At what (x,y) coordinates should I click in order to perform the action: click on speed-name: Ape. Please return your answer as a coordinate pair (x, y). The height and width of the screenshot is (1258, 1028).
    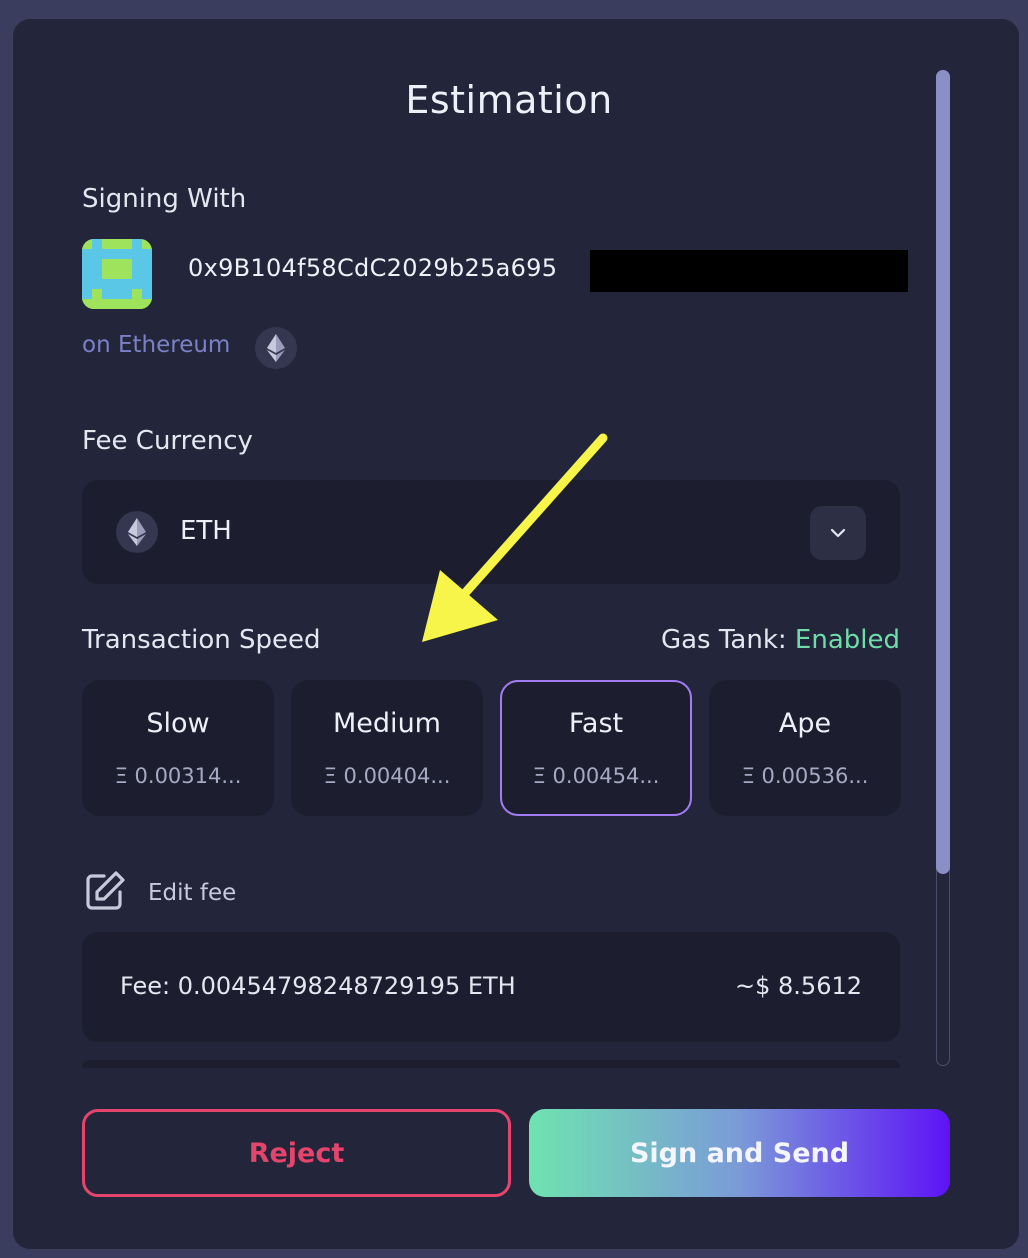
    Looking at the image, I should click on (805, 723).